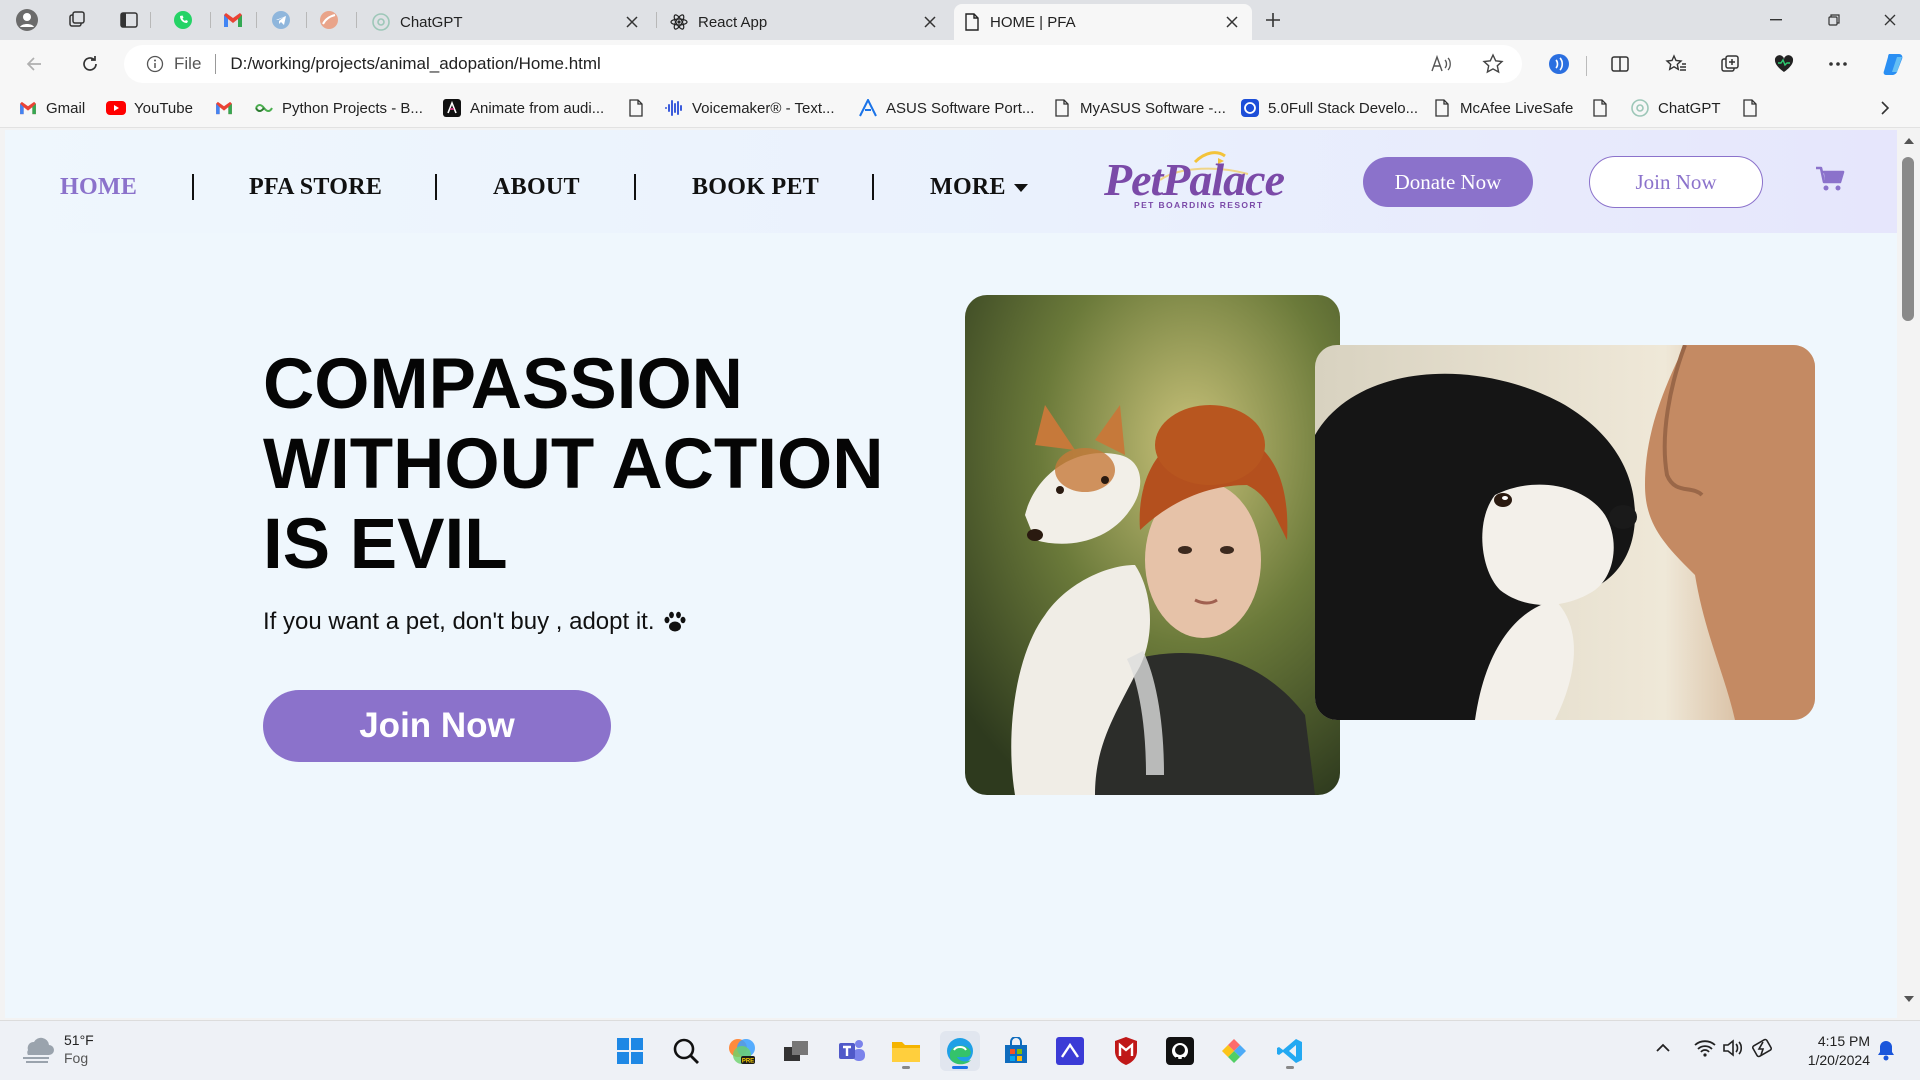 The image size is (1920, 1080). I want to click on tab-title: HOME | PFA, so click(1033, 22).